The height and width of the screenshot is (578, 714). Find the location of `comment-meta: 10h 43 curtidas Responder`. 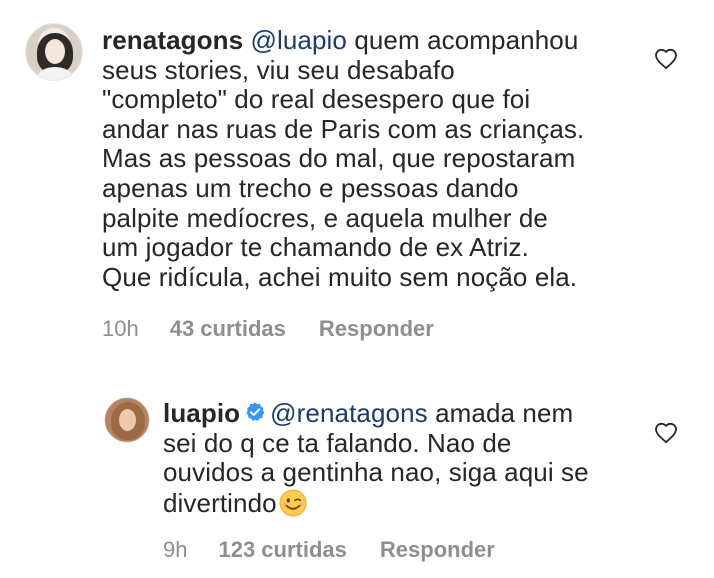

comment-meta: 10h 43 curtidas Responder is located at coordinates (268, 329).